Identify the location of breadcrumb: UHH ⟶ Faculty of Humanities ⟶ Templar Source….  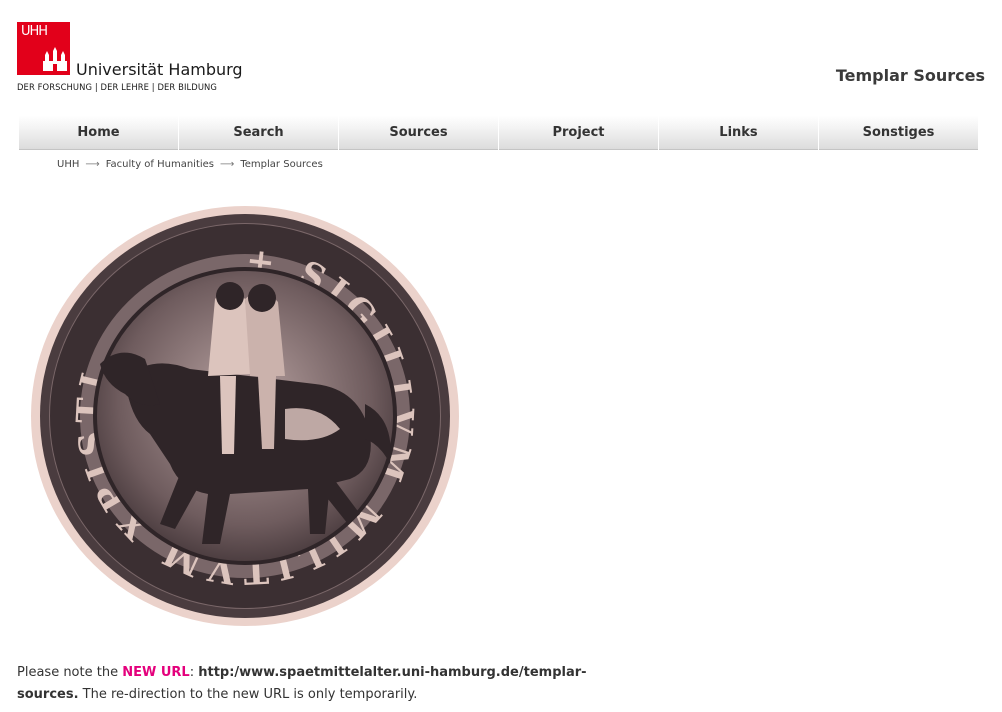
(190, 164).